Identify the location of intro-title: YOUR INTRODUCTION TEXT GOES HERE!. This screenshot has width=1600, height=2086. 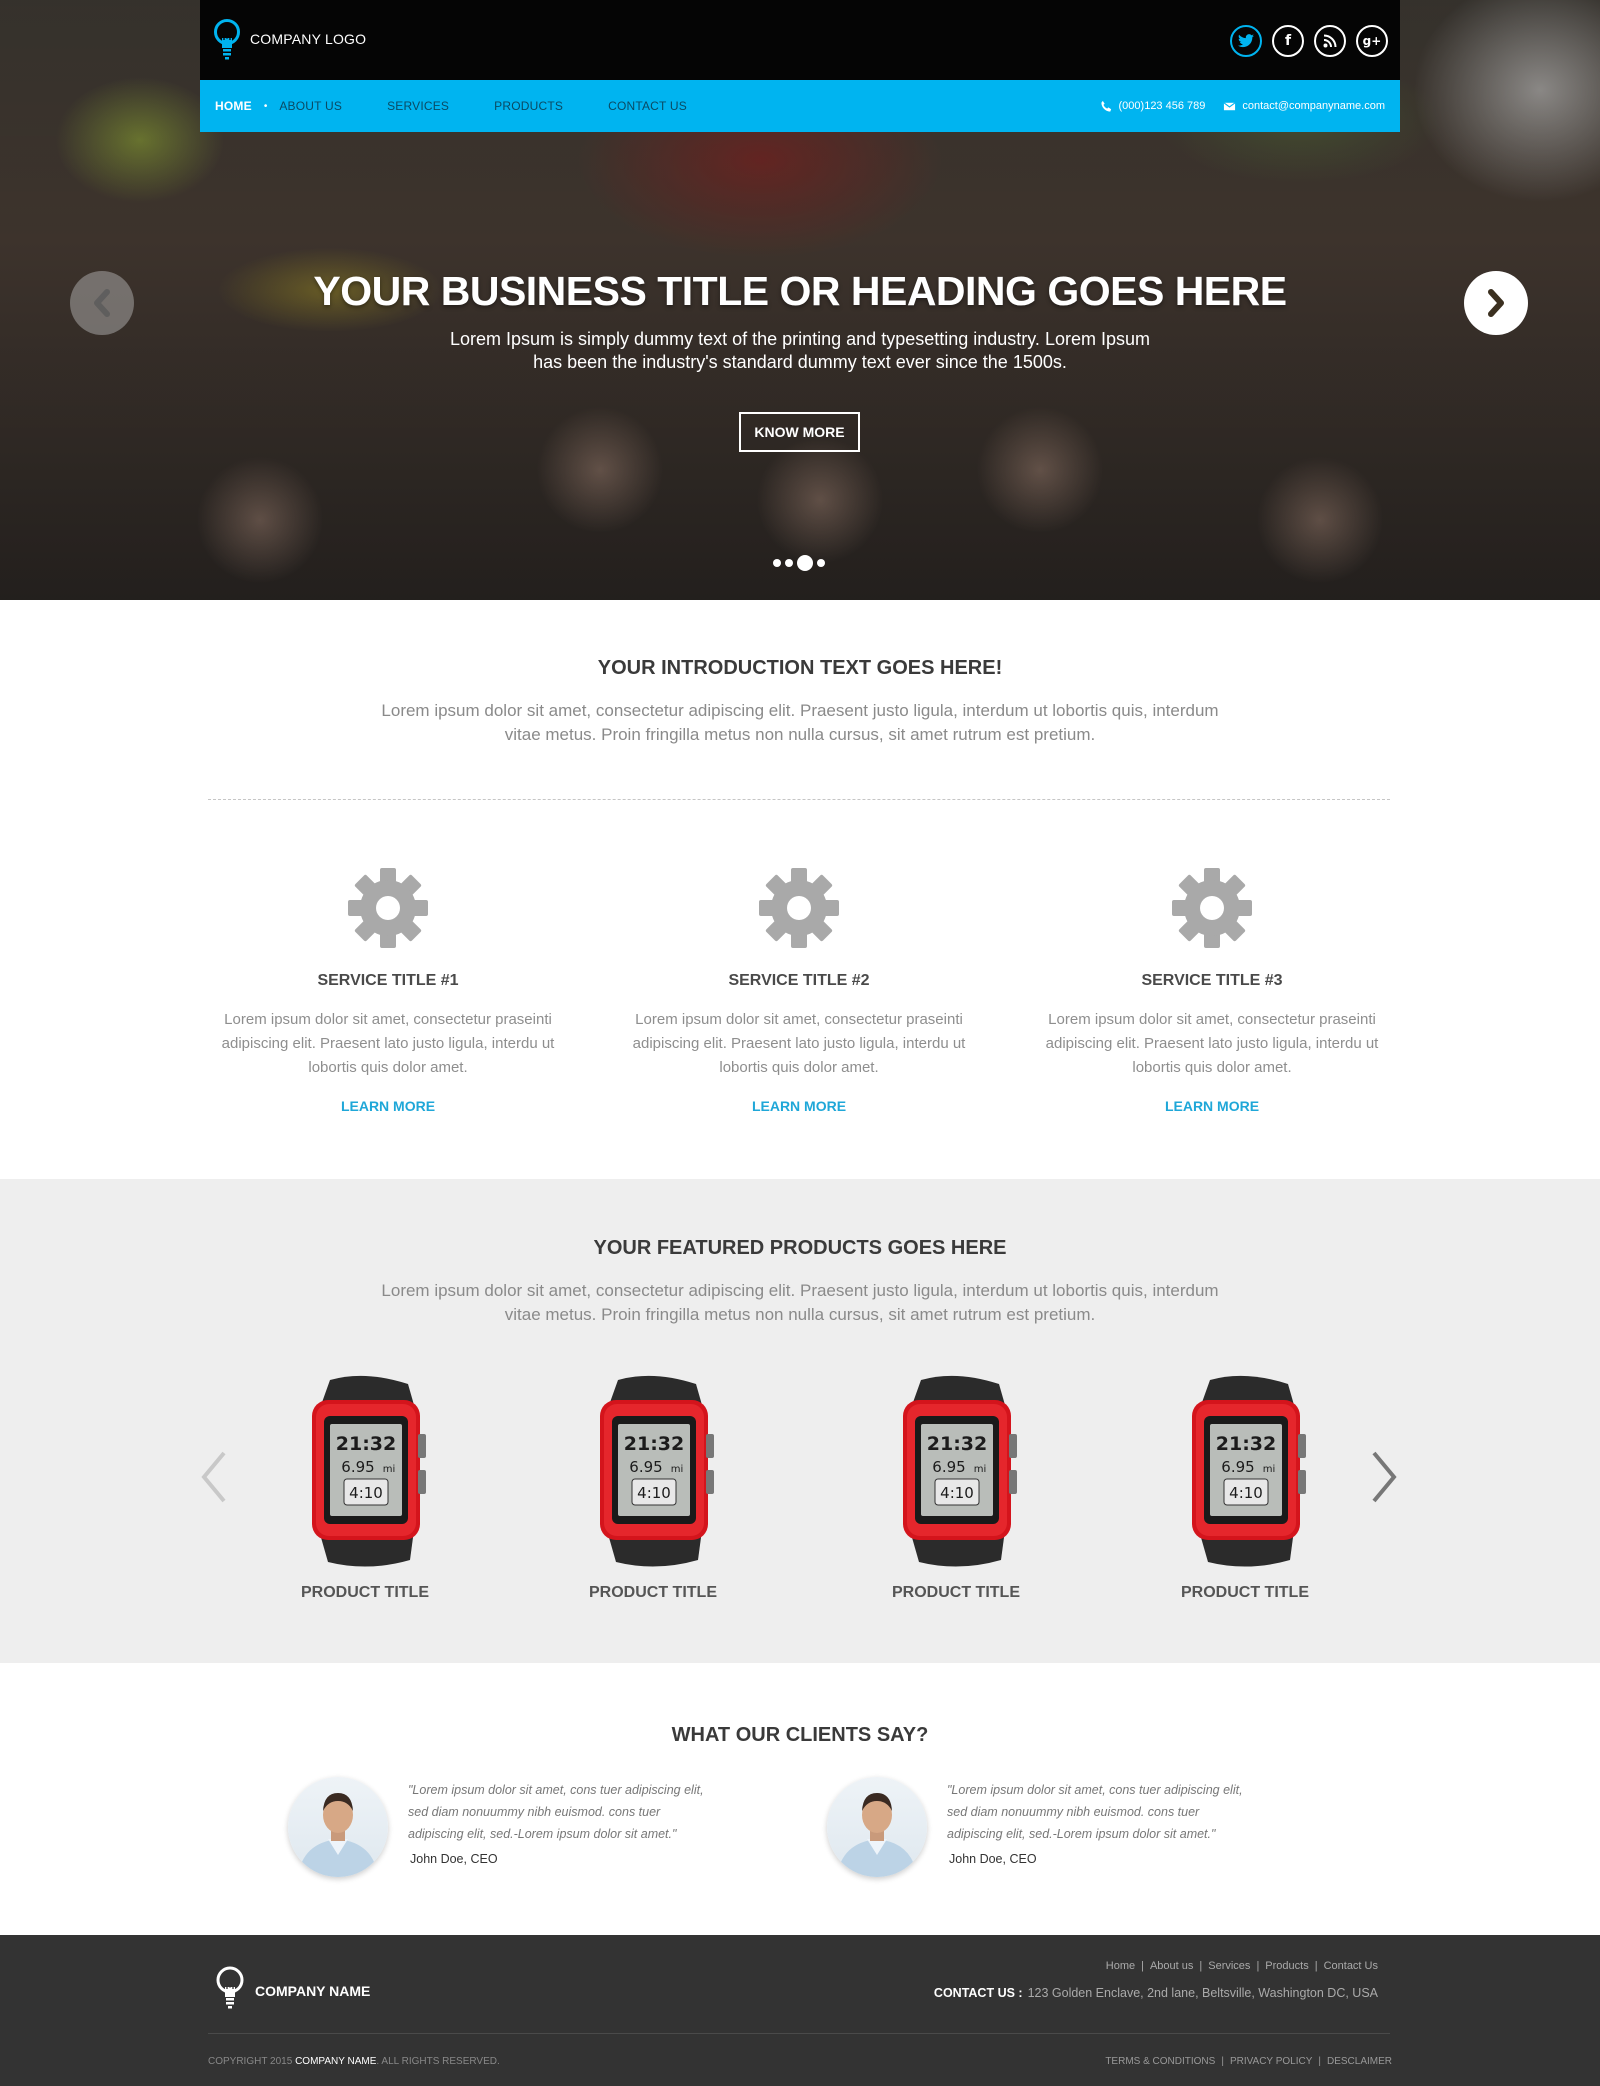
(800, 668).